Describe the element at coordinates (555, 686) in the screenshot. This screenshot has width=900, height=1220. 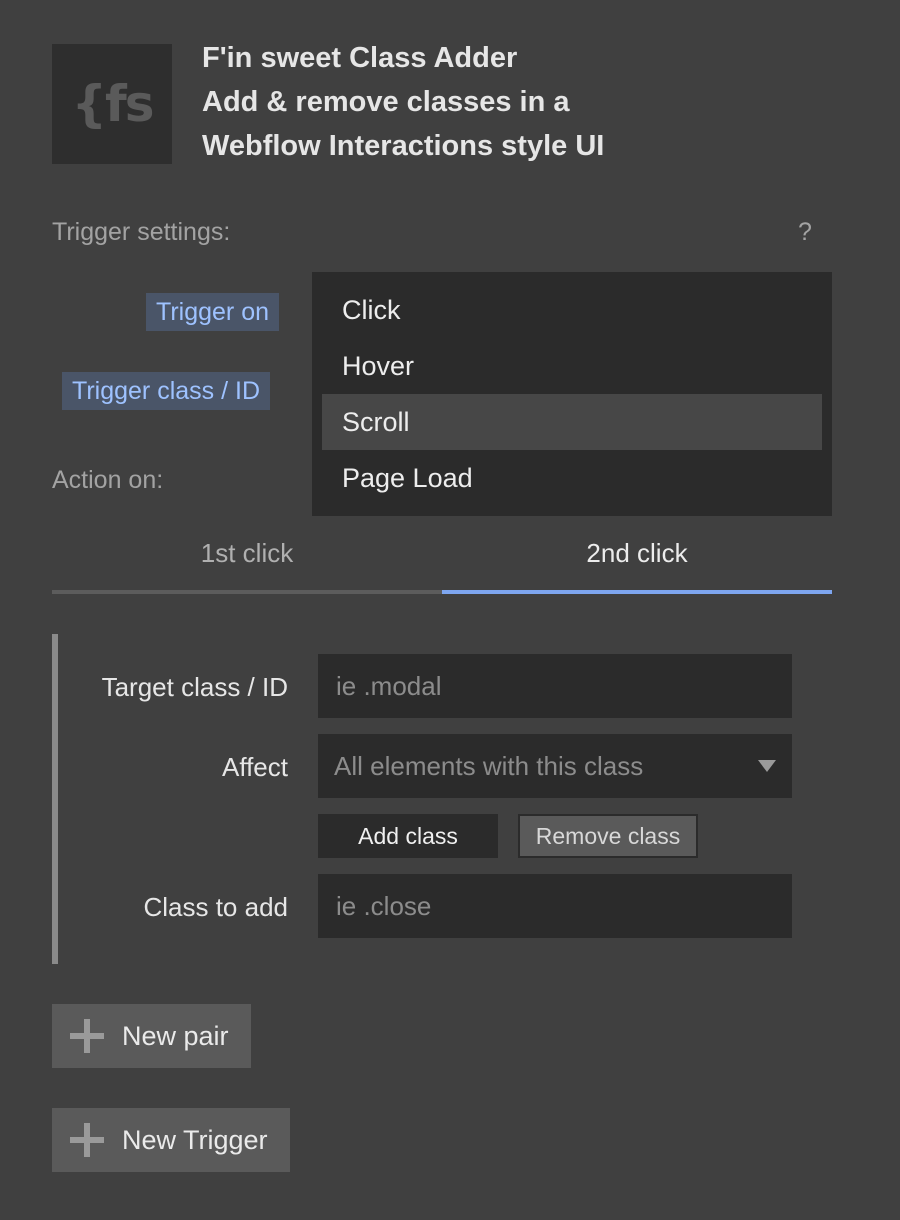
I see `target-class-input: ie .modal` at that location.